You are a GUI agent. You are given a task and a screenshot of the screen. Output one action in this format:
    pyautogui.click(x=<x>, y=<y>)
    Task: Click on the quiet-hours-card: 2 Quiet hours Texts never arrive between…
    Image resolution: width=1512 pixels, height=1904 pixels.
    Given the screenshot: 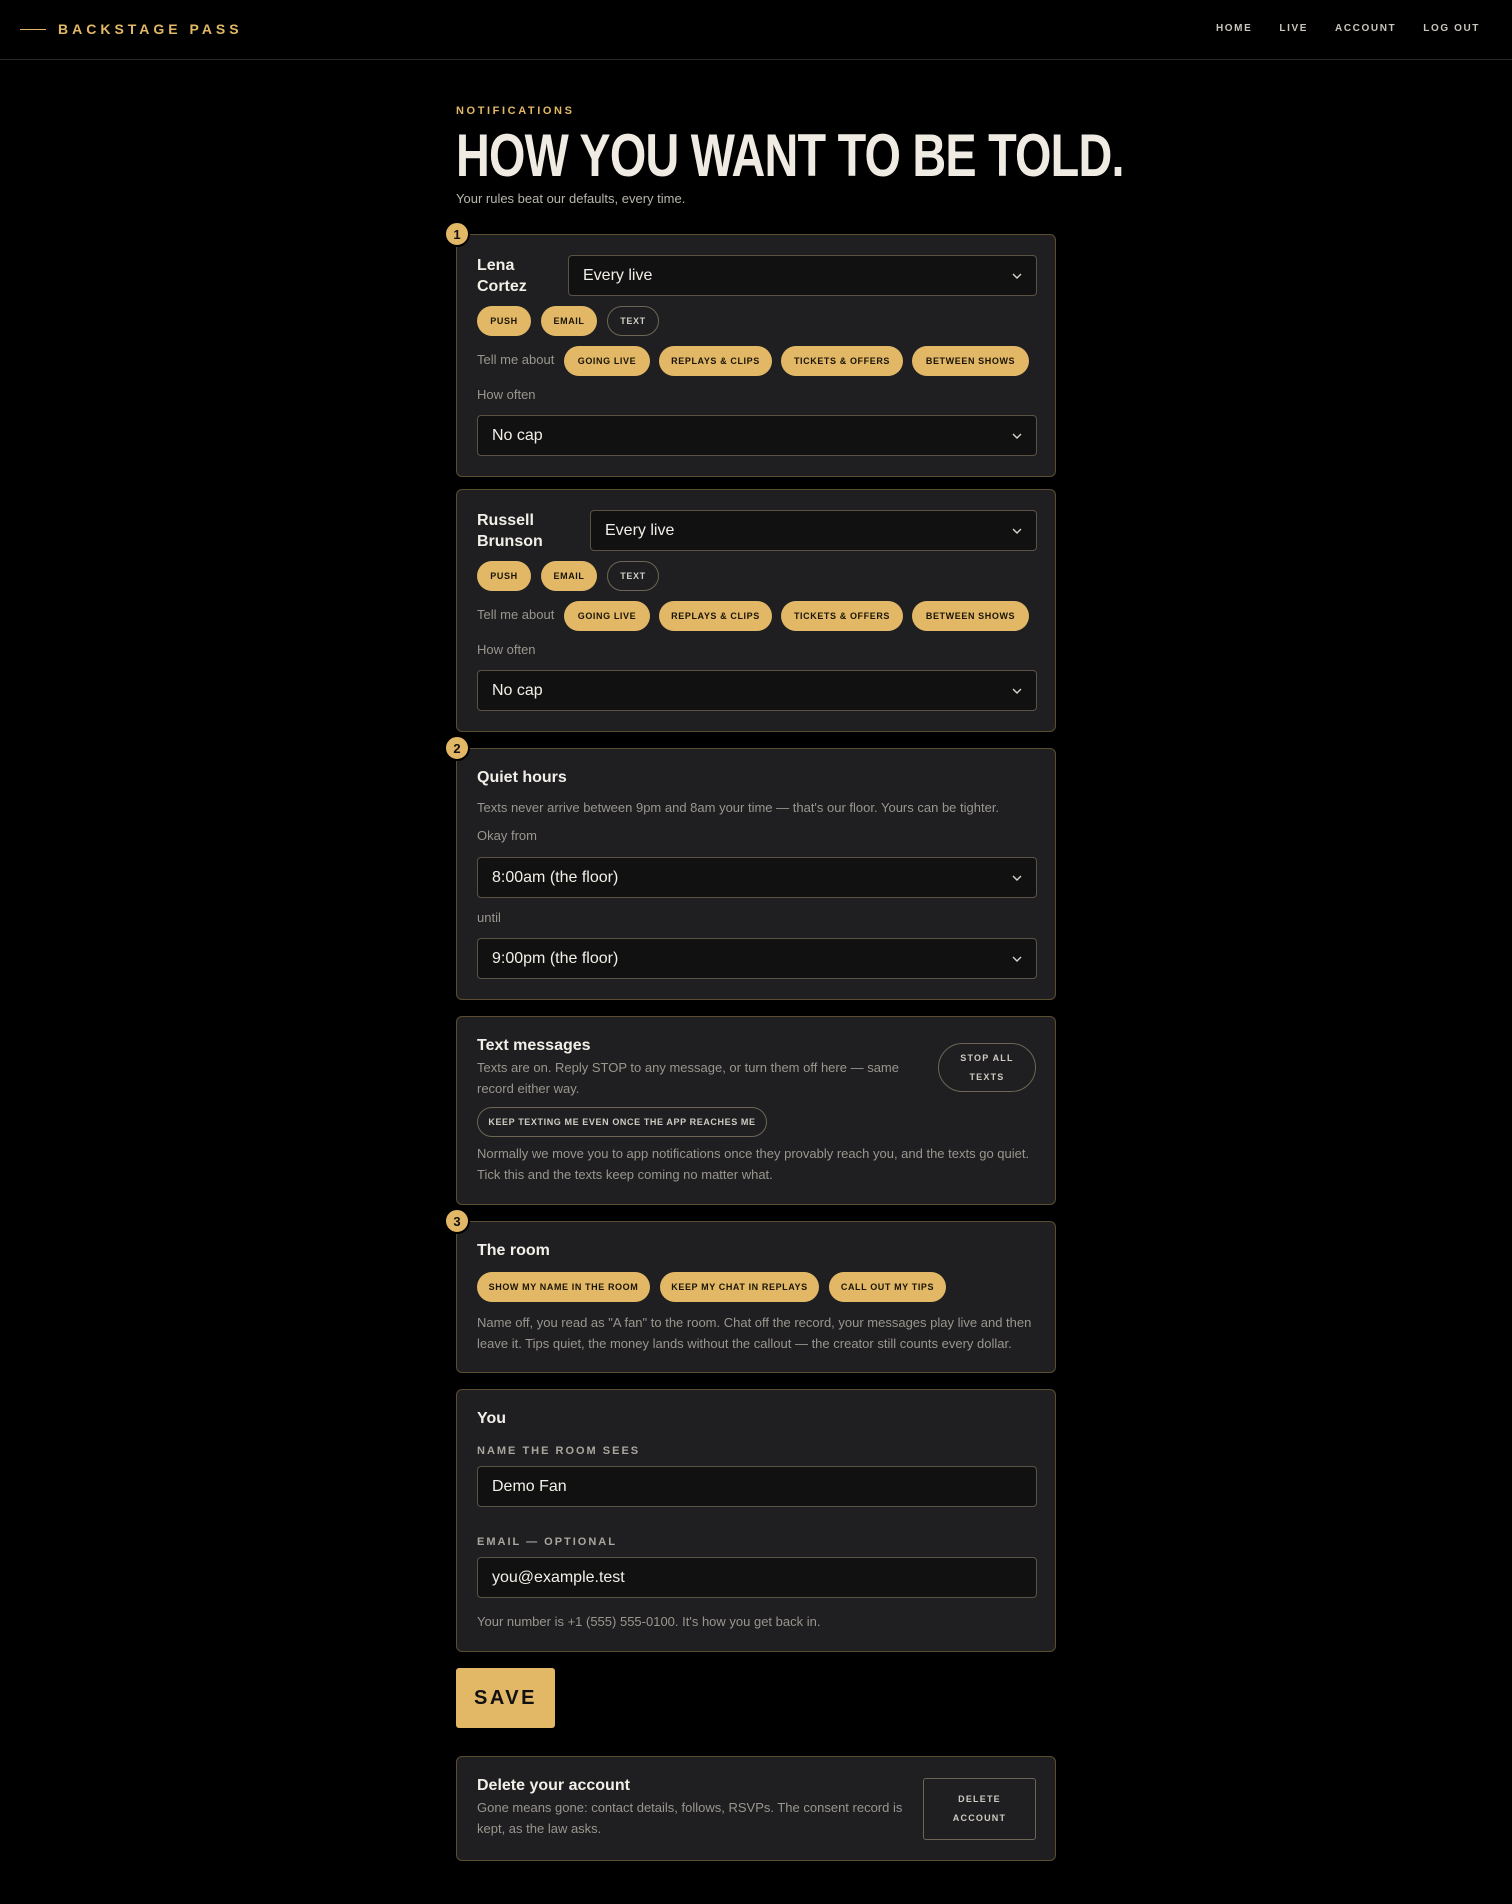 What is the action you would take?
    pyautogui.click(x=750, y=867)
    